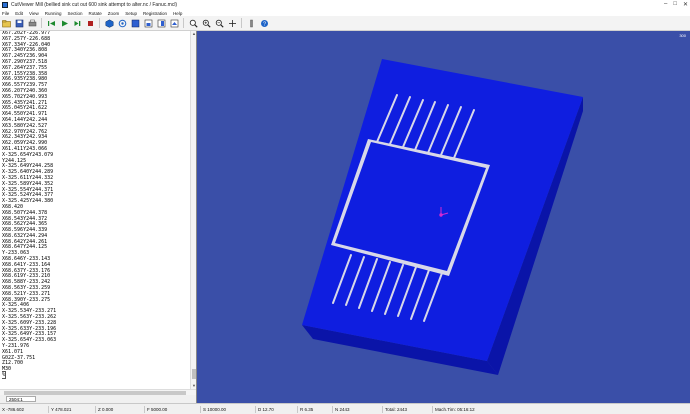  What do you see at coordinates (219, 23) in the screenshot?
I see `zoom-out-icon` at bounding box center [219, 23].